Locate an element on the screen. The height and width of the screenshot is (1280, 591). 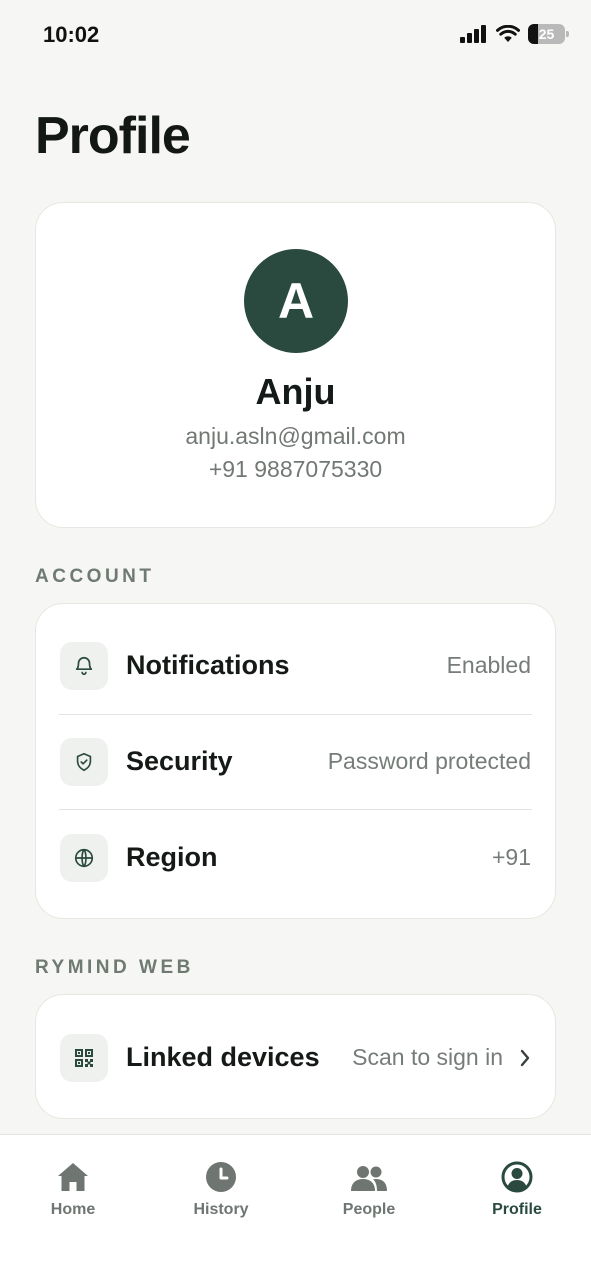
region-value: +91 is located at coordinates (511, 857).